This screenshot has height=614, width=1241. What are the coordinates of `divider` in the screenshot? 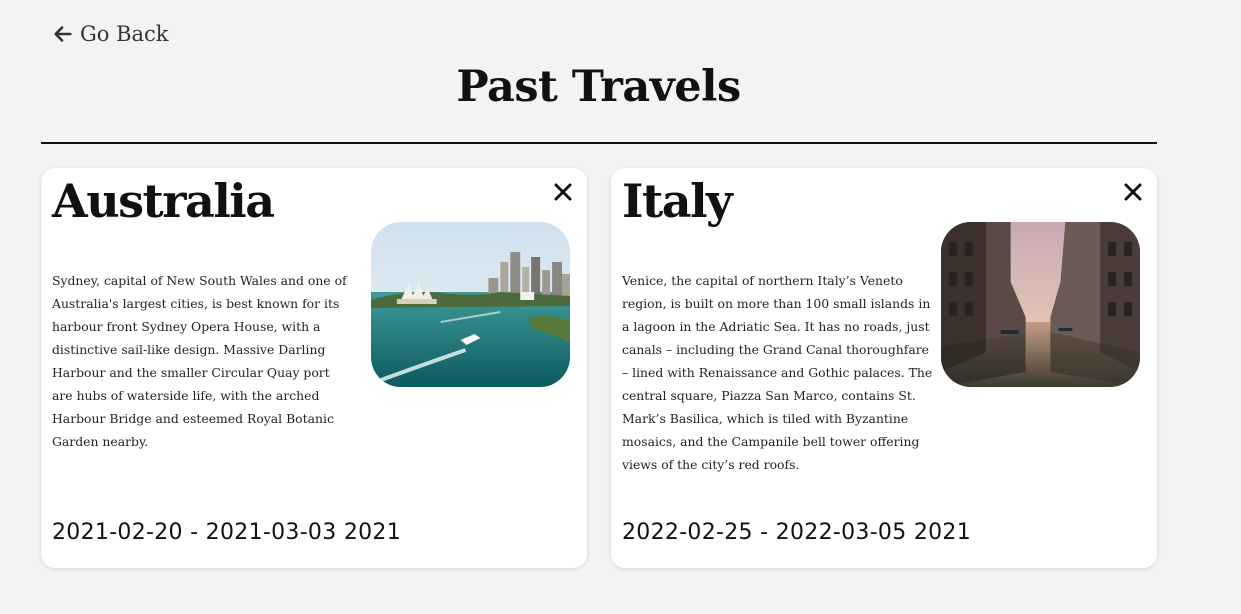 It's located at (599, 143).